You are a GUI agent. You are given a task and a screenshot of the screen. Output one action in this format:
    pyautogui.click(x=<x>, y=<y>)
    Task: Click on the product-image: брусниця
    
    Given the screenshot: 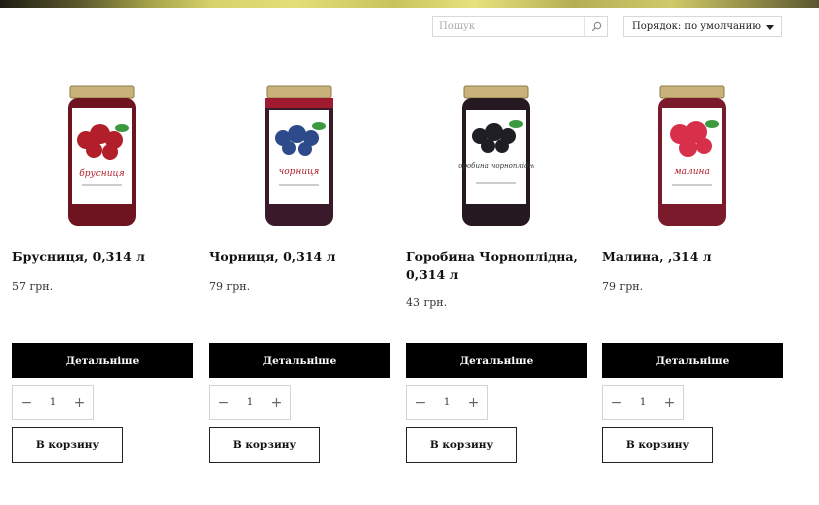 What is the action you would take?
    pyautogui.click(x=102, y=158)
    